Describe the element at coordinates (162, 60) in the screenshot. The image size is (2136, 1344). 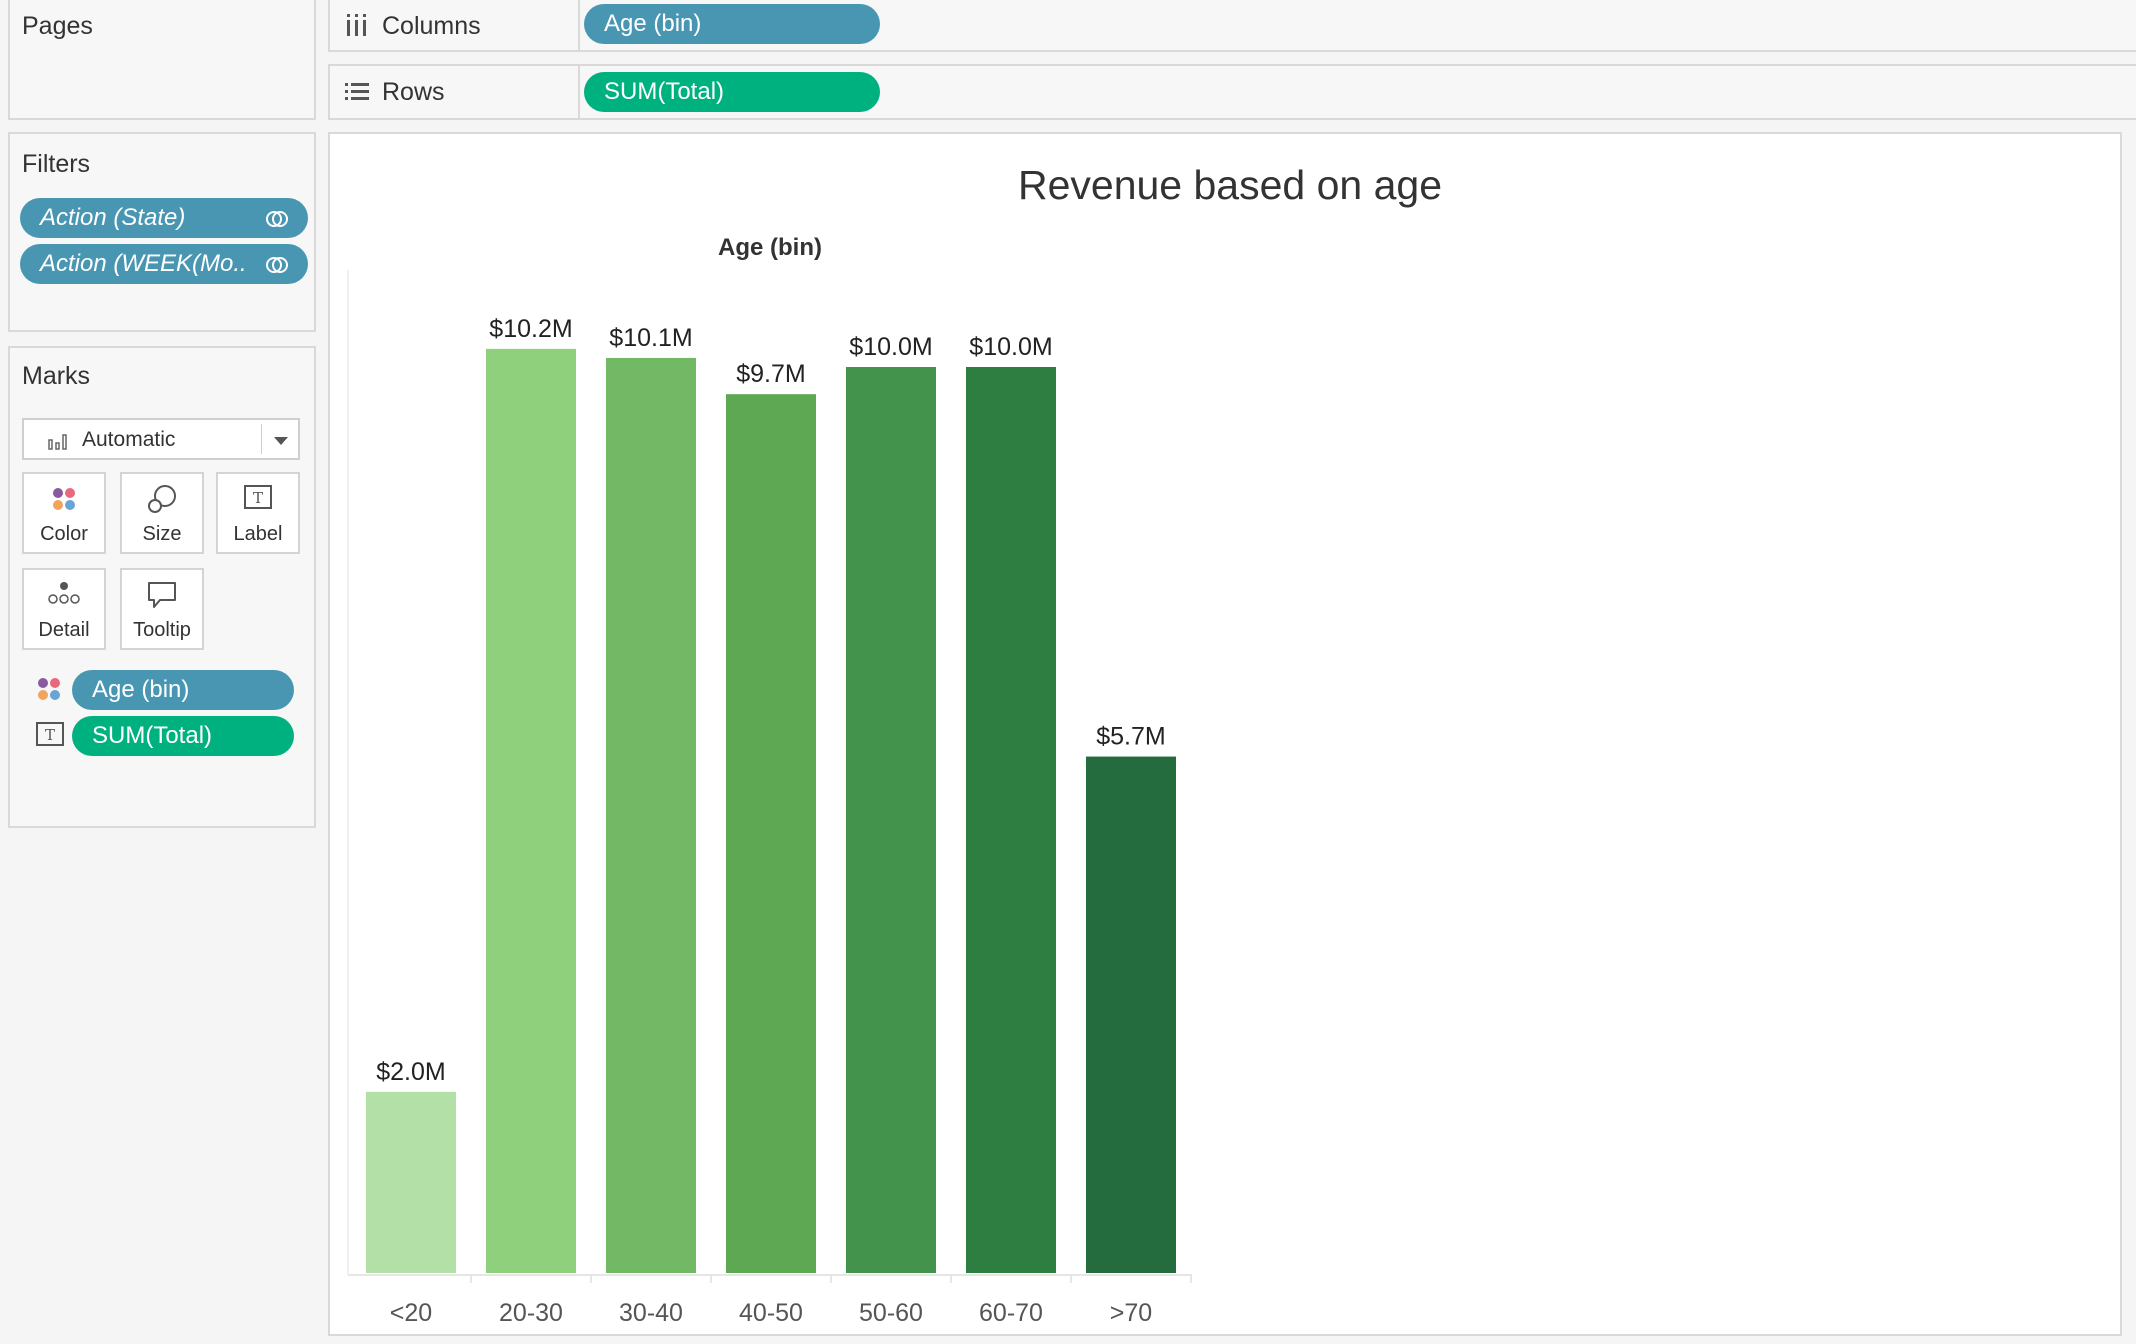
I see `pages-panel: Pages` at that location.